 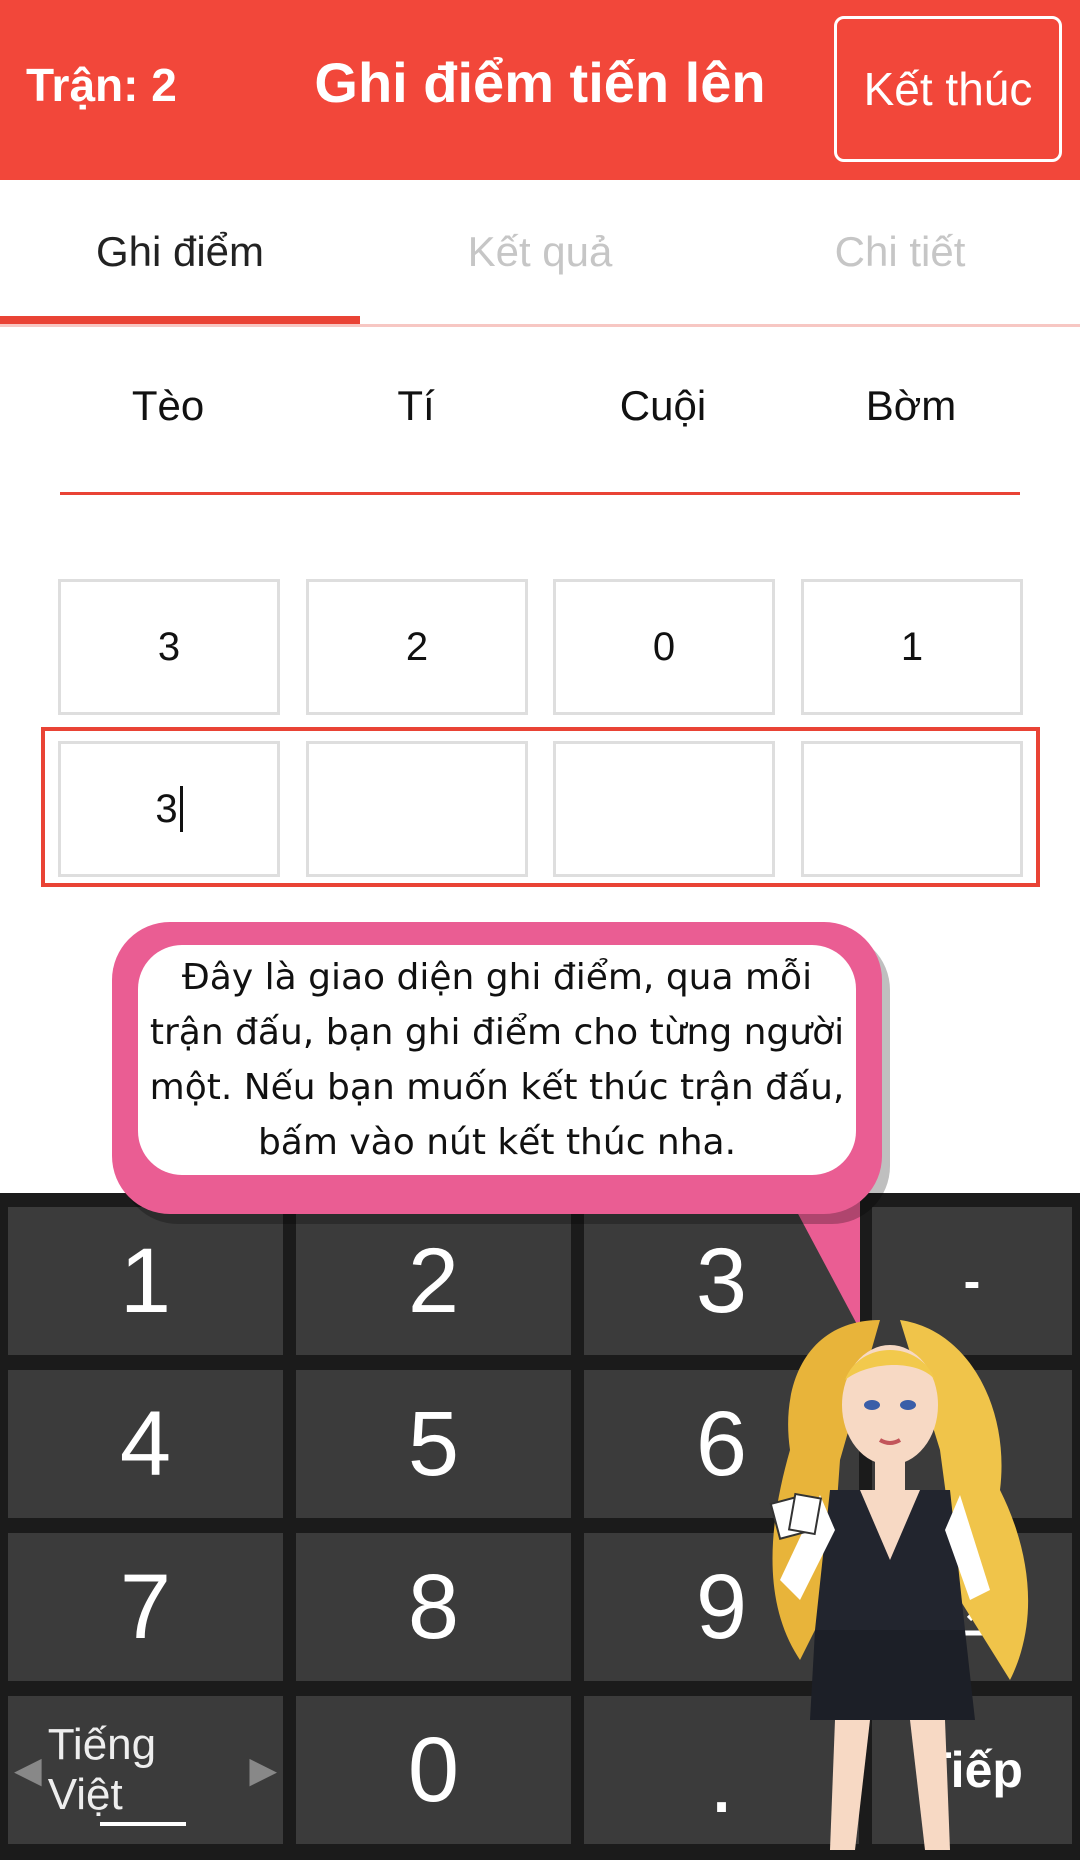 I want to click on score-cell: 1, so click(x=912, y=647).